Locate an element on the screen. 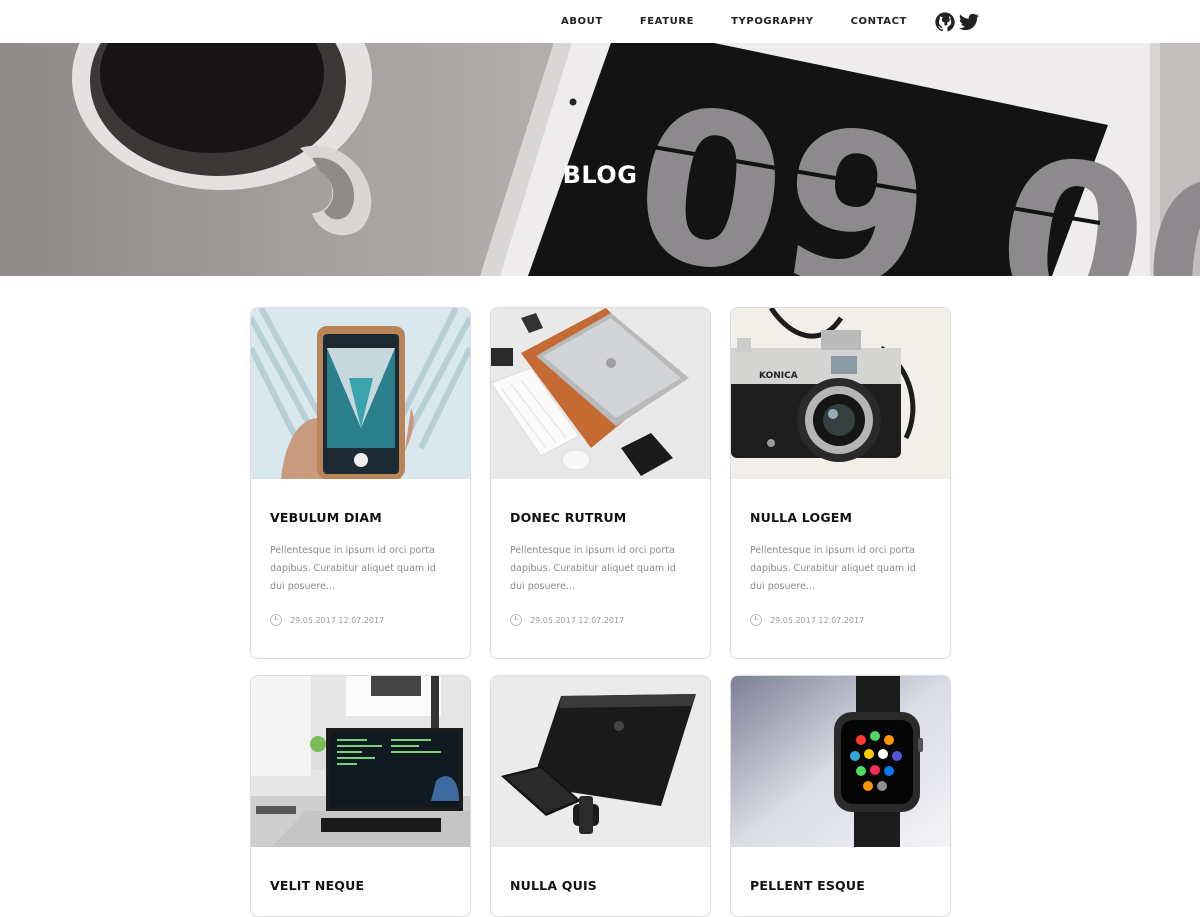 The width and height of the screenshot is (1200, 917). post-title: NULLA LOGEM is located at coordinates (840, 517).